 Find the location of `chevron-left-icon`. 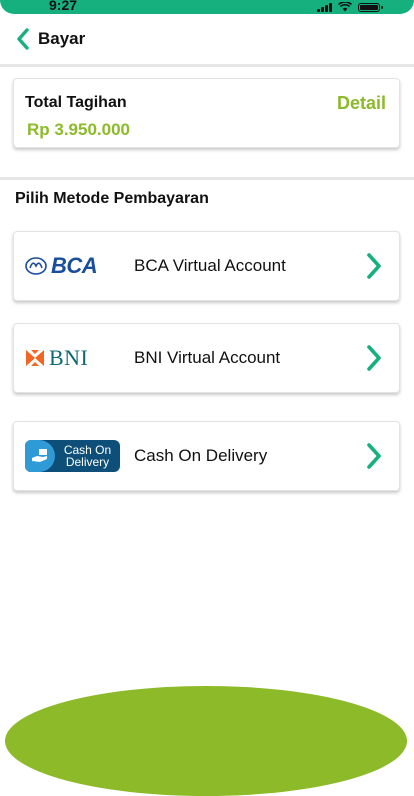

chevron-left-icon is located at coordinates (23, 39).